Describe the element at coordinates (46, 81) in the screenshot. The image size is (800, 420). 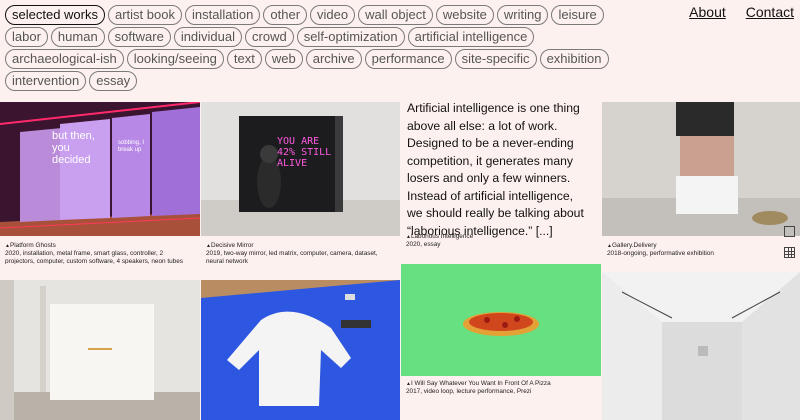
I see `tag-intervention: intervention` at that location.